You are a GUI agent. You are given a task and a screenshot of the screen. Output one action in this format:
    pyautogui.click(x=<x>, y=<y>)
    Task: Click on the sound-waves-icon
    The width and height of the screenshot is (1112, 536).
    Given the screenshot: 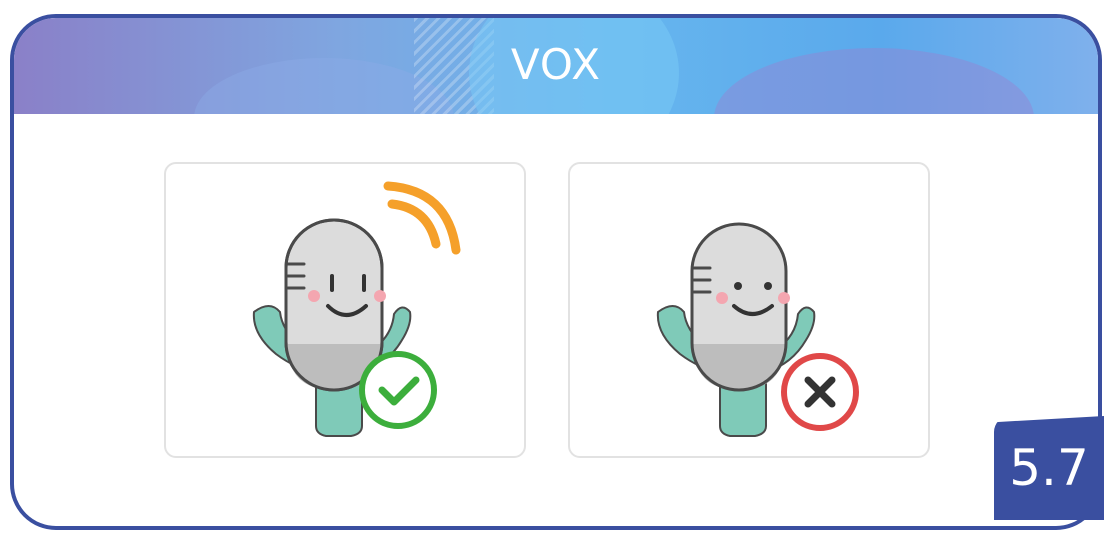 What is the action you would take?
    pyautogui.click(x=422, y=218)
    